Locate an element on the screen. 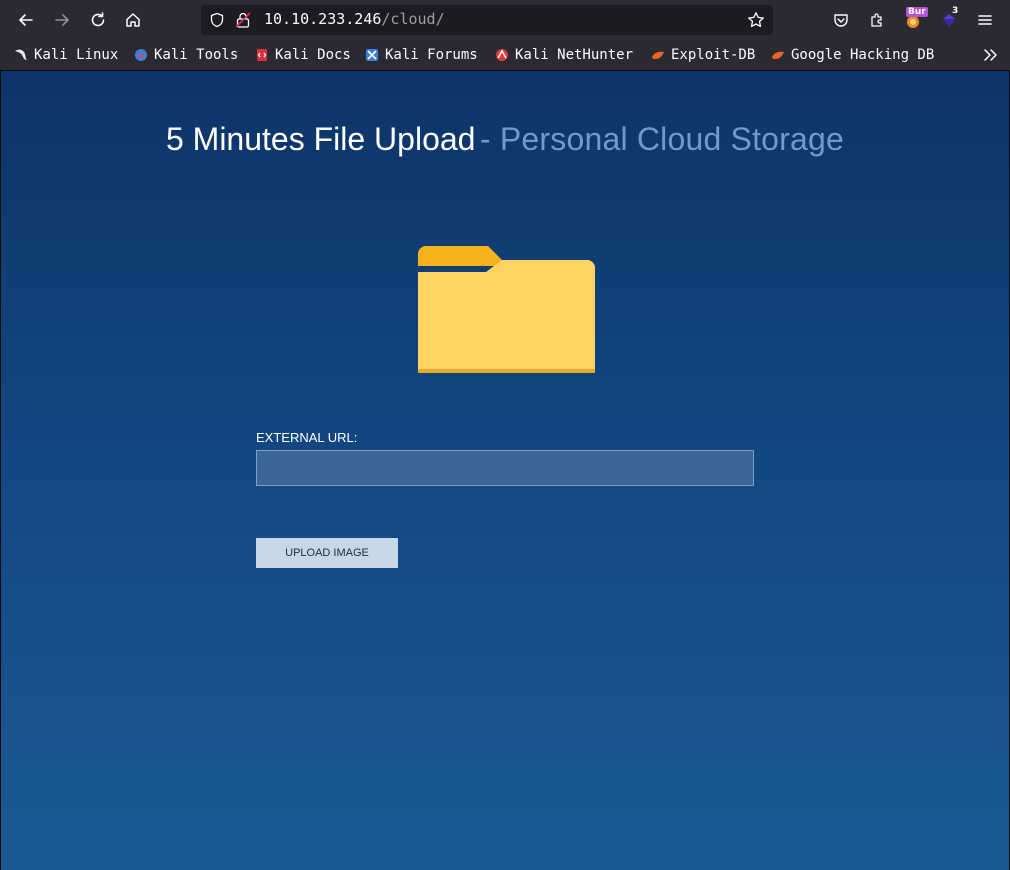  pocket-icon is located at coordinates (841, 20).